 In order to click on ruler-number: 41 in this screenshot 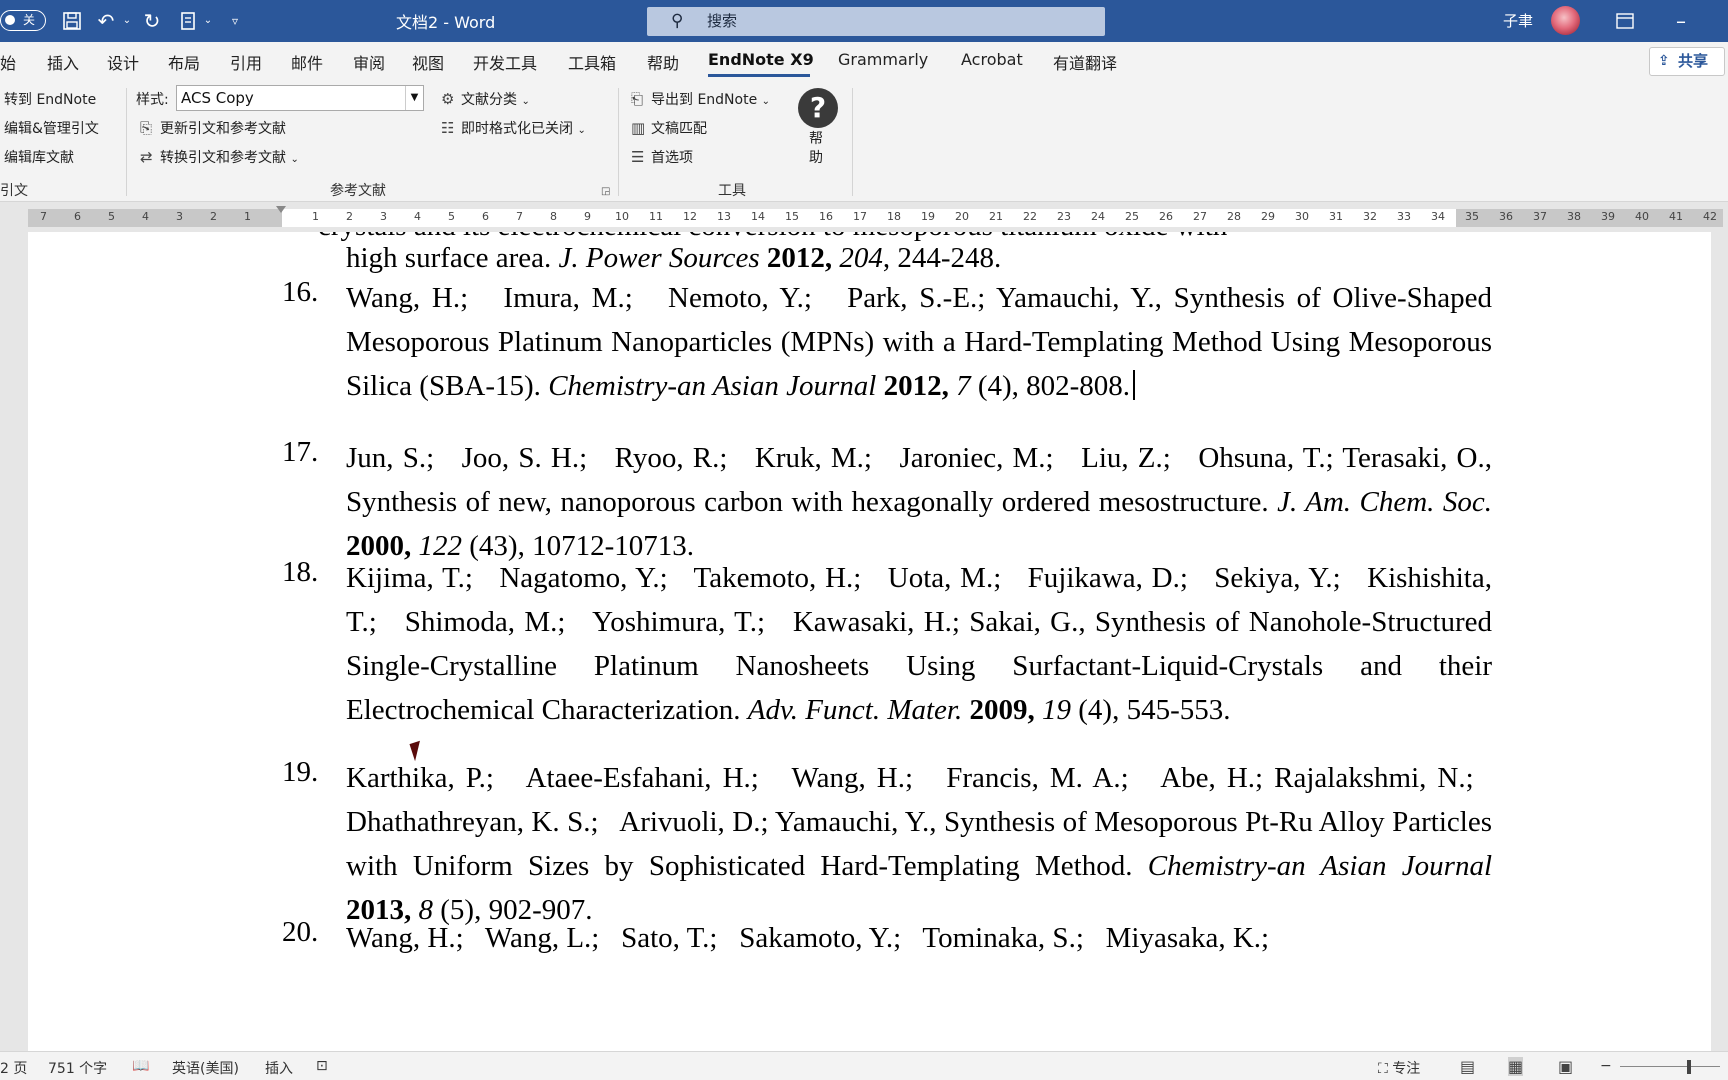, I will do `click(1676, 216)`.